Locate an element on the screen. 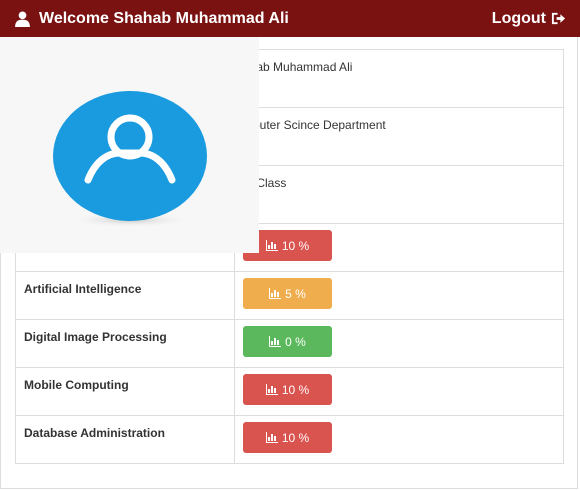 Image resolution: width=580 pixels, height=490 pixels. student-name-value: ahab Muhammad Ali is located at coordinates (298, 67).